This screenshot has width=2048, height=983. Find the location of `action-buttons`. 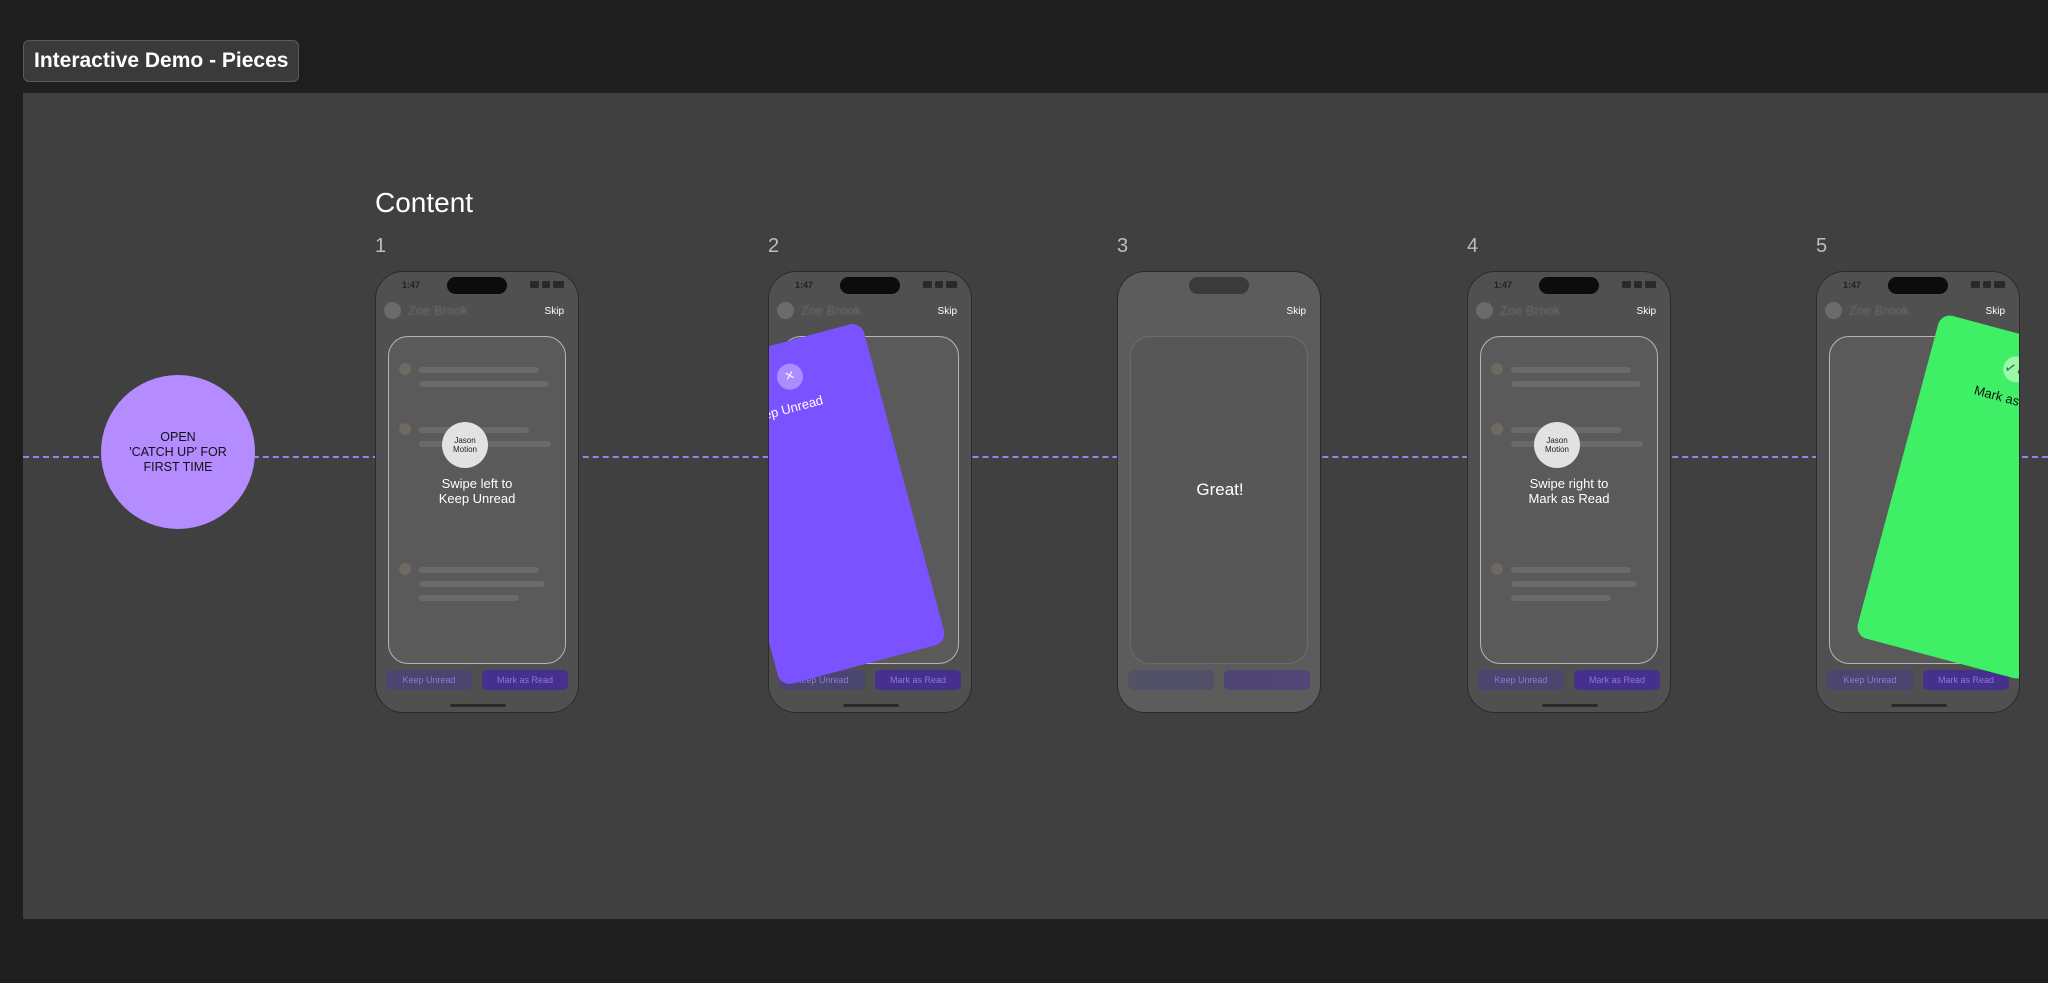

action-buttons is located at coordinates (1219, 680).